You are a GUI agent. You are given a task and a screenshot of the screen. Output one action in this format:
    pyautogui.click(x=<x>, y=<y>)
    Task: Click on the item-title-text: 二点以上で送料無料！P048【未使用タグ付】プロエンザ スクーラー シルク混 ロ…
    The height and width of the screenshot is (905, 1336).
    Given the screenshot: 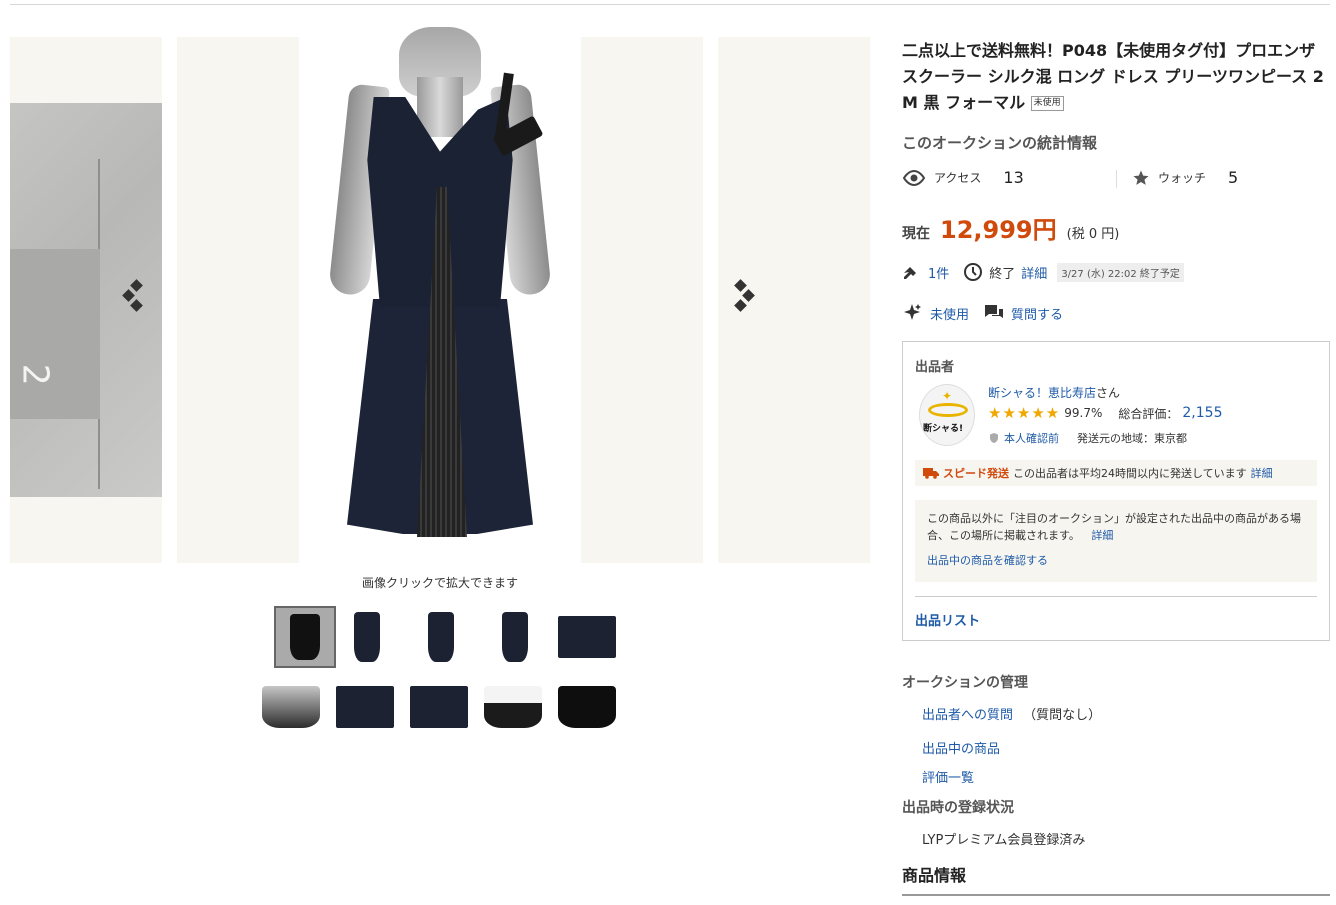 What is the action you would take?
    pyautogui.click(x=1113, y=76)
    